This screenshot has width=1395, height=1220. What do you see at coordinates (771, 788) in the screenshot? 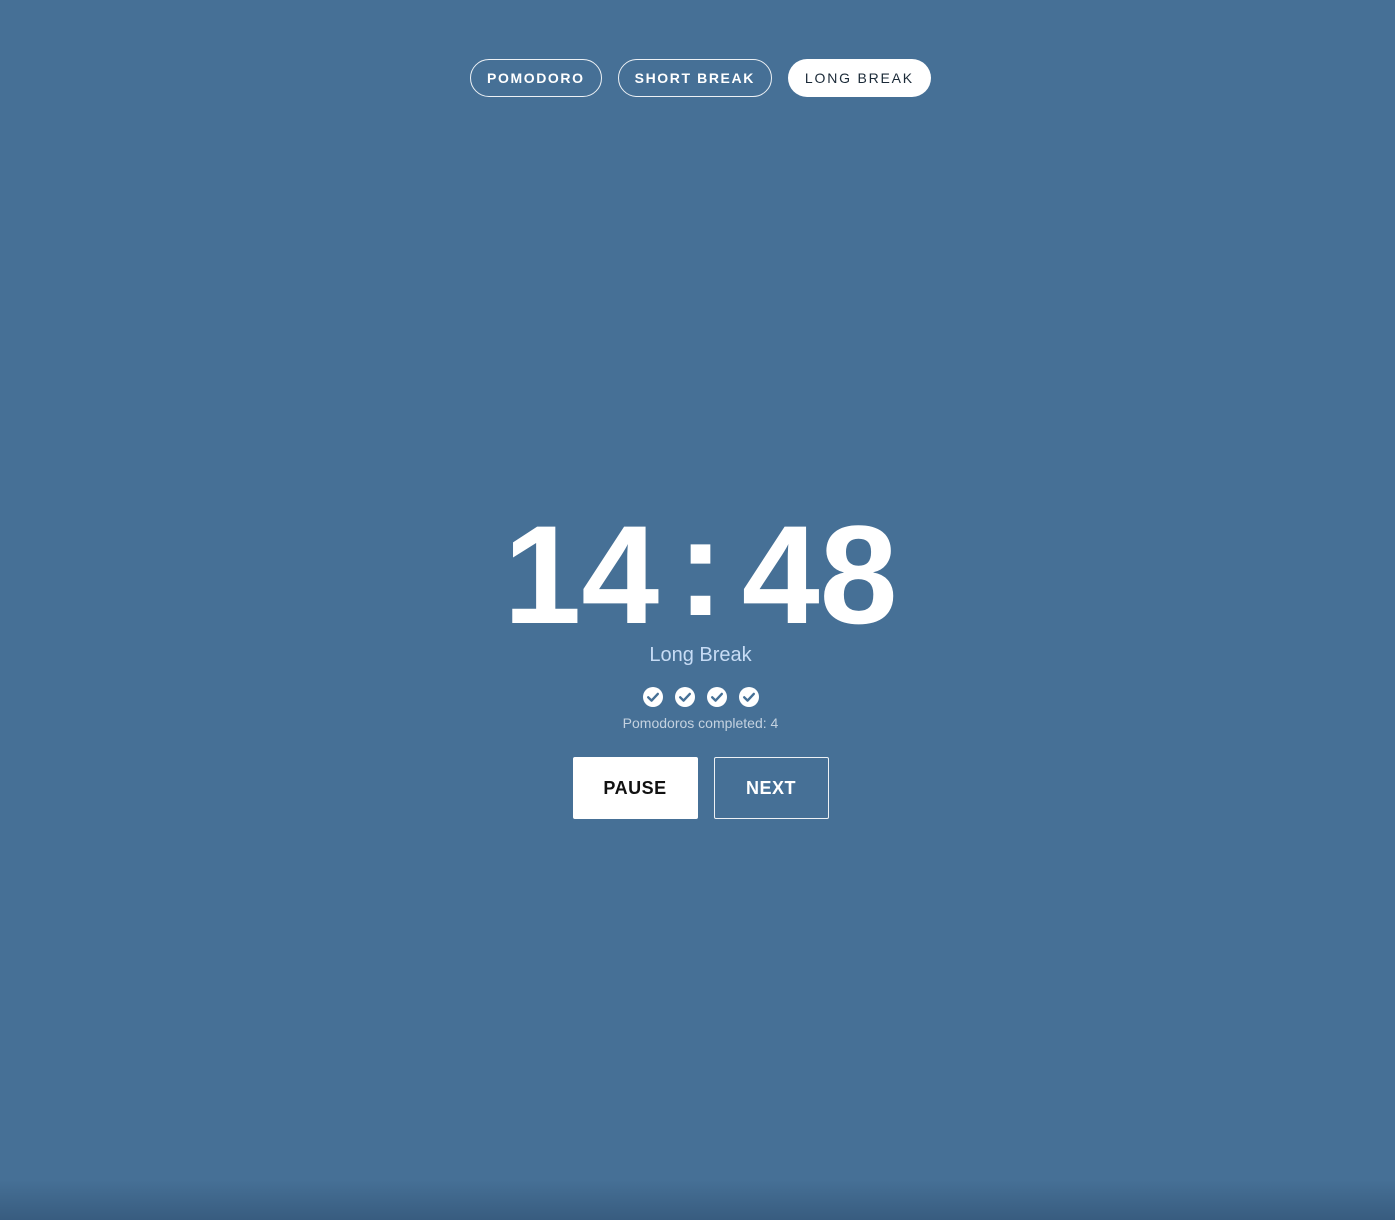
I see `next-button: NEXT` at bounding box center [771, 788].